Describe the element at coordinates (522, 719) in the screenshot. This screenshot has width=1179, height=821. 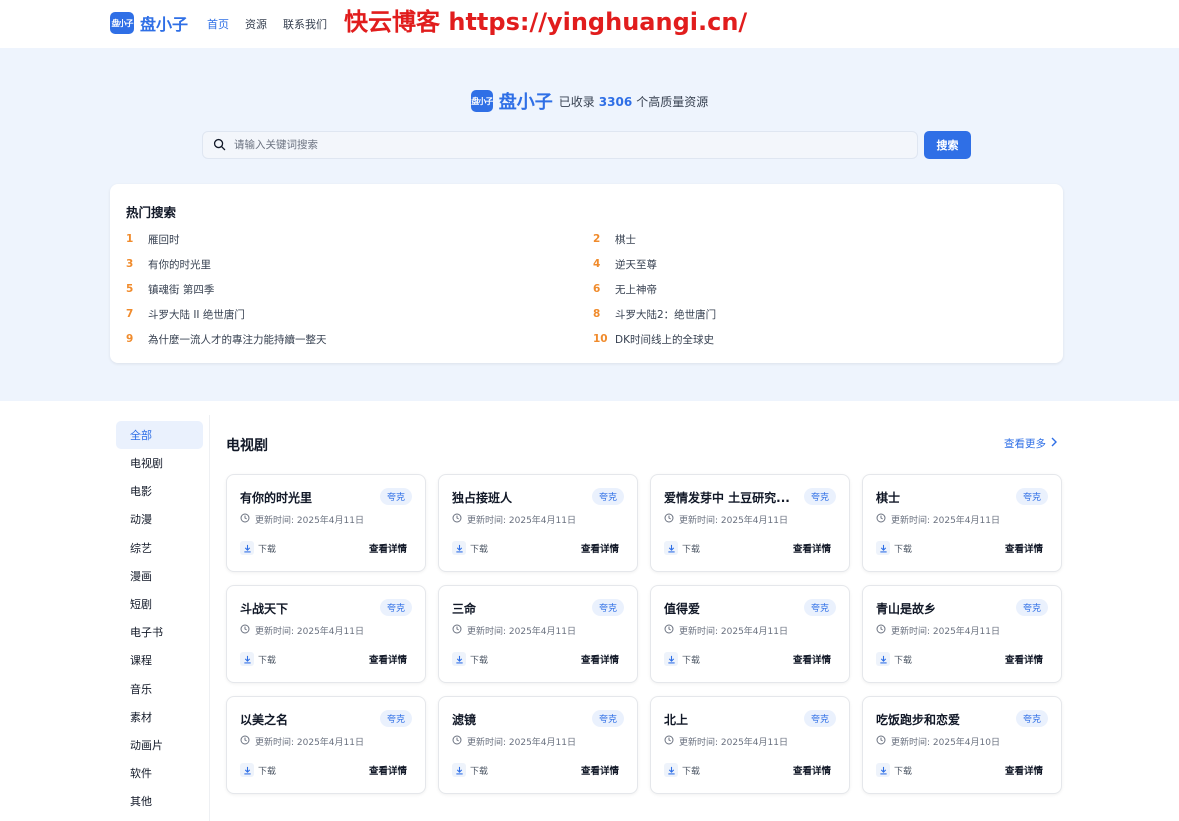
I see `card-title: 滤镜` at that location.